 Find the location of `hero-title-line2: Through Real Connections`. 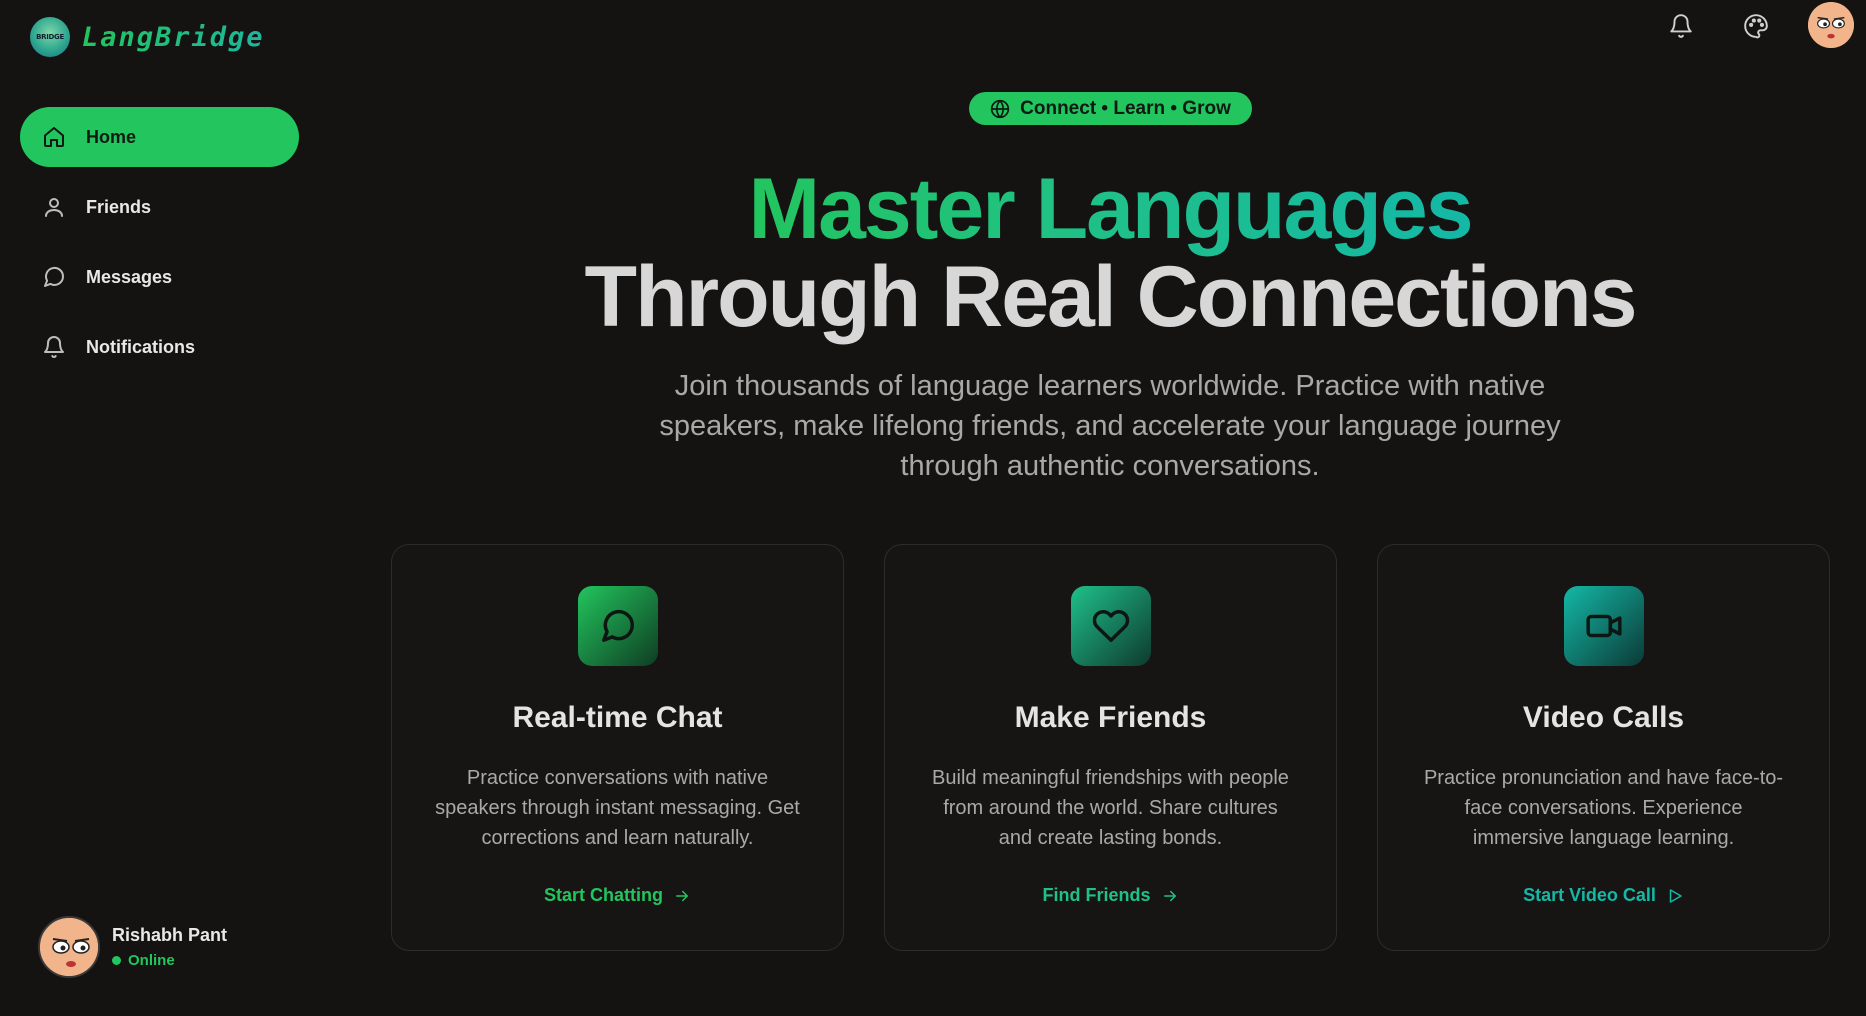

hero-title-line2: Through Real Connections is located at coordinates (1111, 297).